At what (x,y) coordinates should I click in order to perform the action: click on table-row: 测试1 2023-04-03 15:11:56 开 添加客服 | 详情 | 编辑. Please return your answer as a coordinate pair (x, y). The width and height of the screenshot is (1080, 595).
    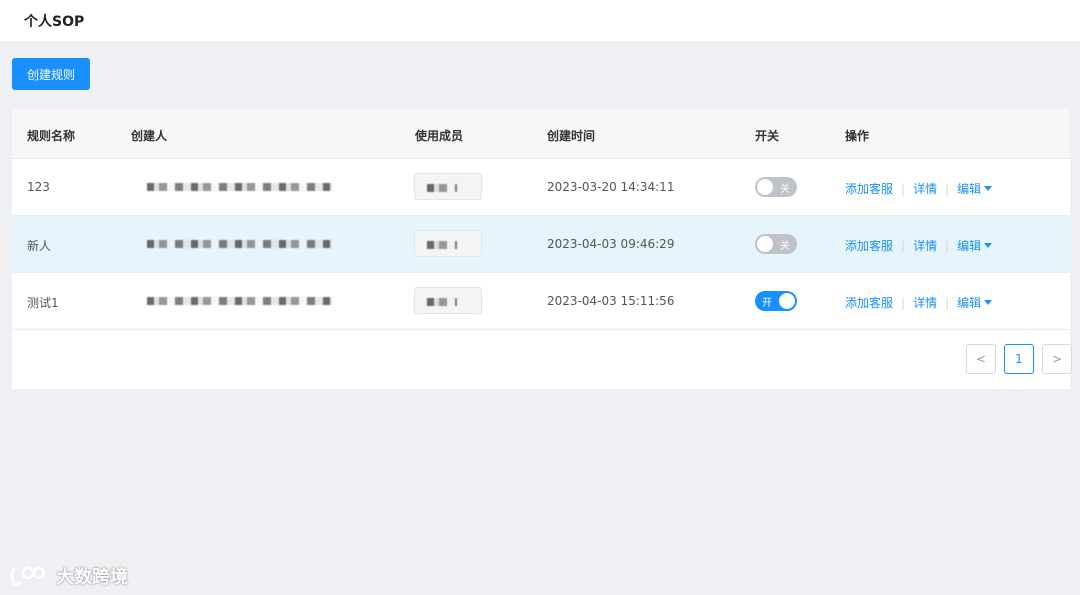
    Looking at the image, I should click on (541, 301).